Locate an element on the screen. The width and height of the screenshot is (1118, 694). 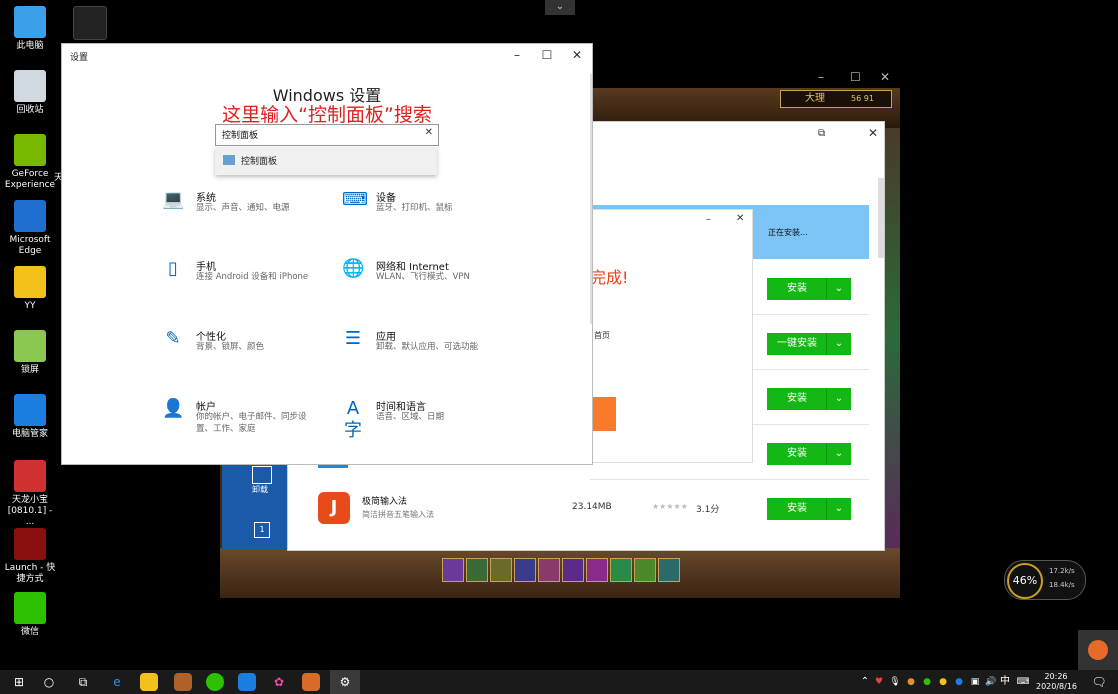
apps-icon: ☰ is located at coordinates (353, 338).